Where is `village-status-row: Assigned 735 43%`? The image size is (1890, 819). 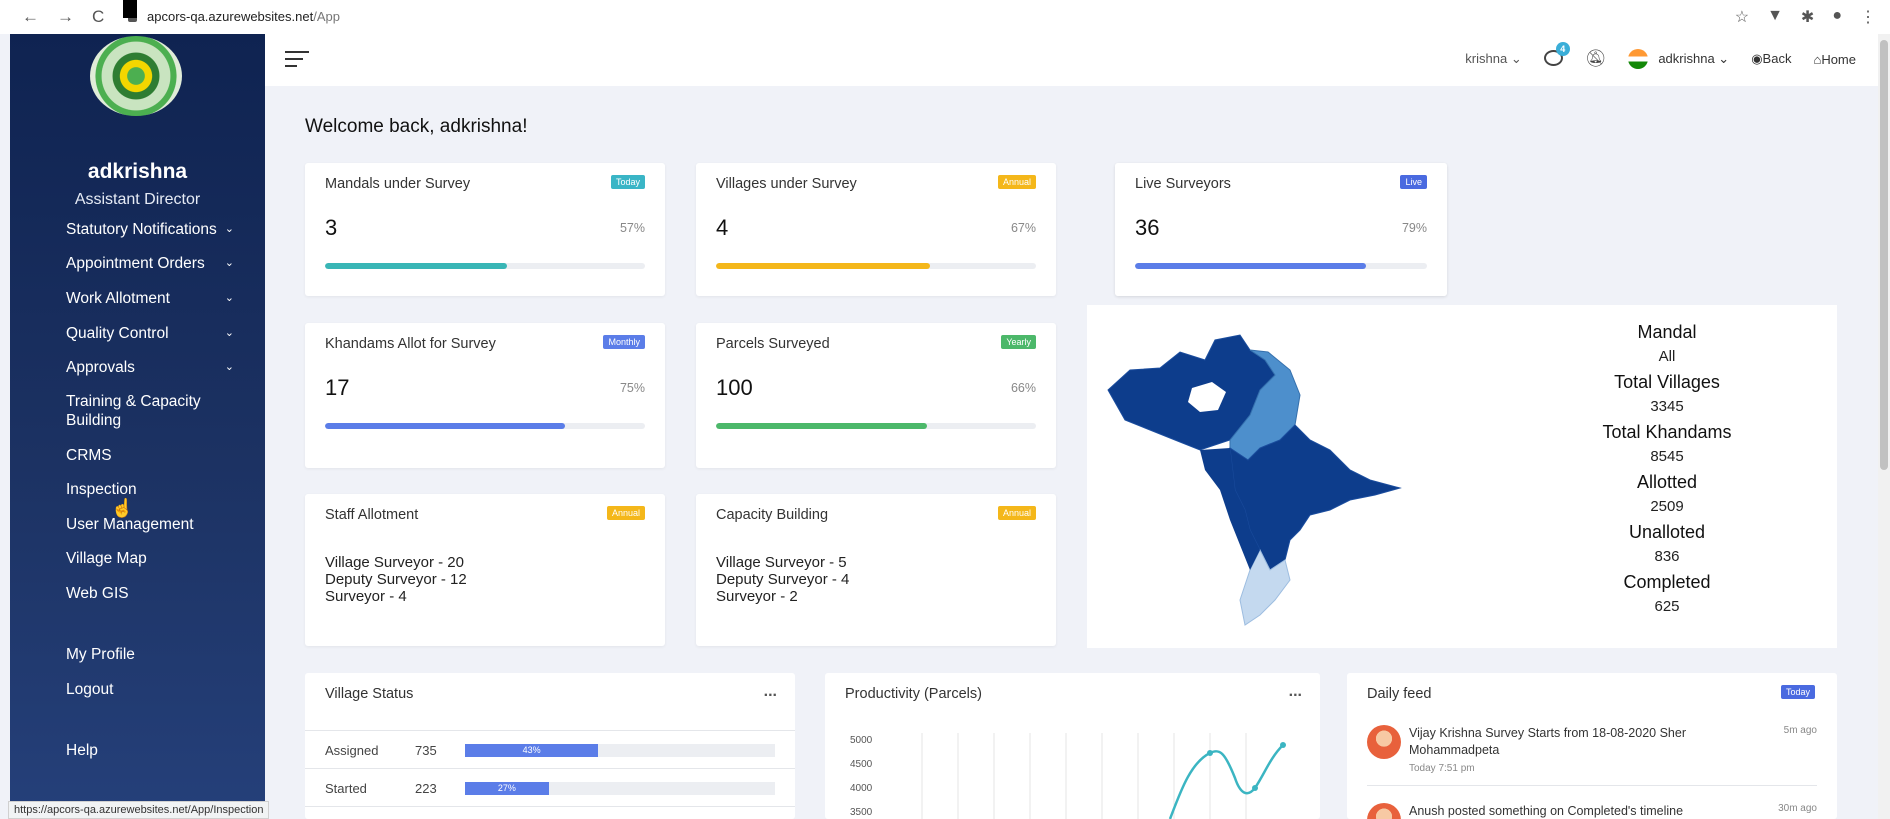
village-status-row: Assigned 735 43% is located at coordinates (550, 749).